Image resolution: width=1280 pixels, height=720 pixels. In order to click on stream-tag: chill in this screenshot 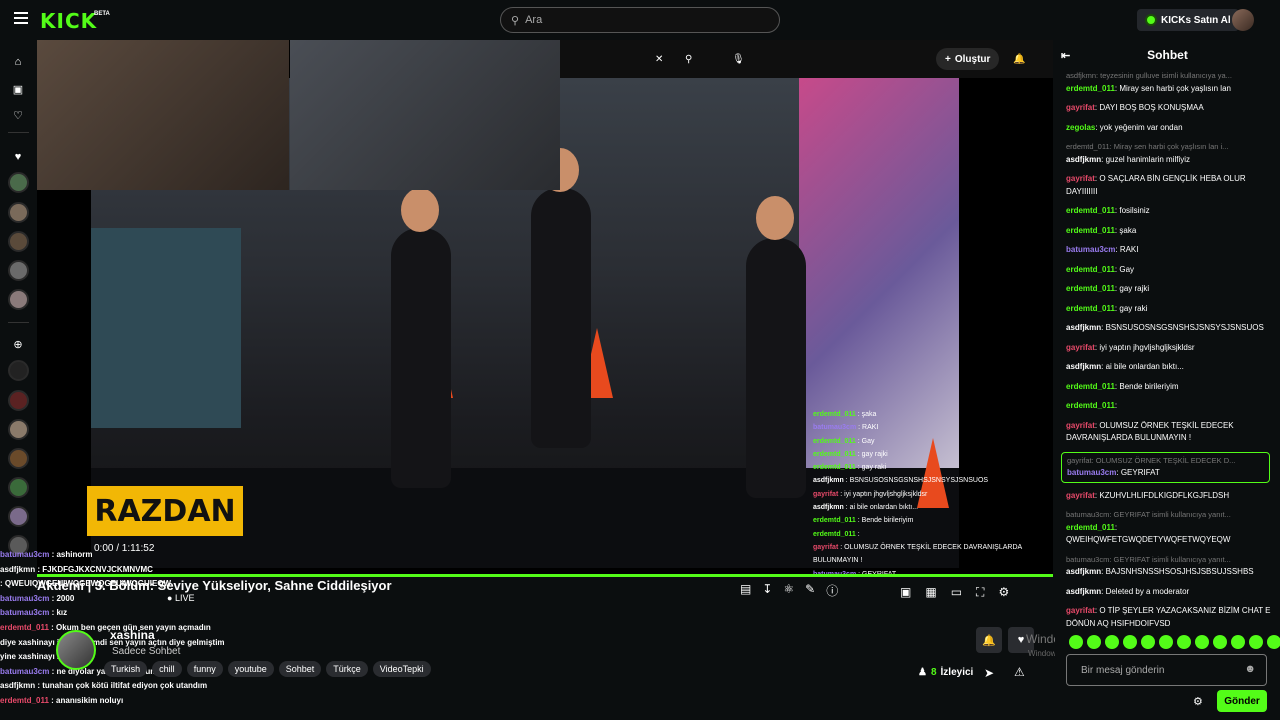, I will do `click(167, 669)`.